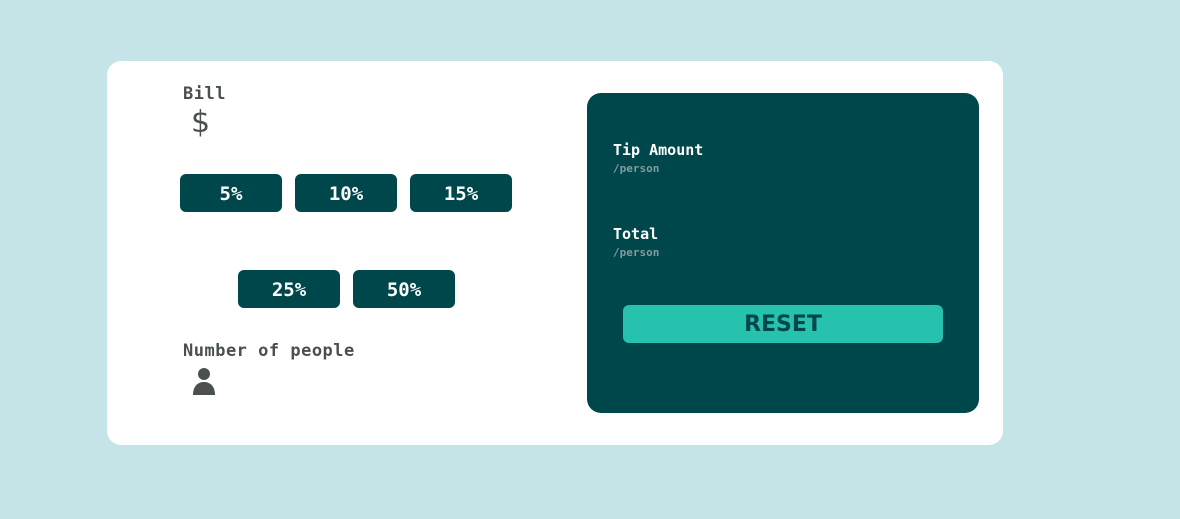 Image resolution: width=1180 pixels, height=519 pixels. Describe the element at coordinates (289, 289) in the screenshot. I see `tip-25-button: 25%` at that location.